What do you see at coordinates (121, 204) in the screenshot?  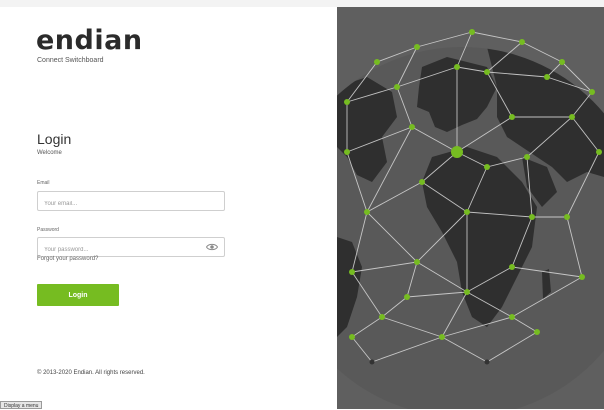 I see `email-field` at bounding box center [121, 204].